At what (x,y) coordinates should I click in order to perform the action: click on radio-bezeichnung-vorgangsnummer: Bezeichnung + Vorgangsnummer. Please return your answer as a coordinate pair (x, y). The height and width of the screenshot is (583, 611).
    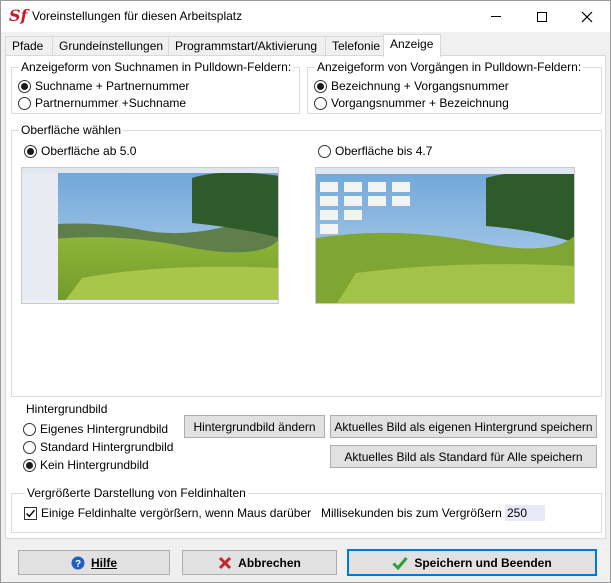
    Looking at the image, I should click on (411, 86).